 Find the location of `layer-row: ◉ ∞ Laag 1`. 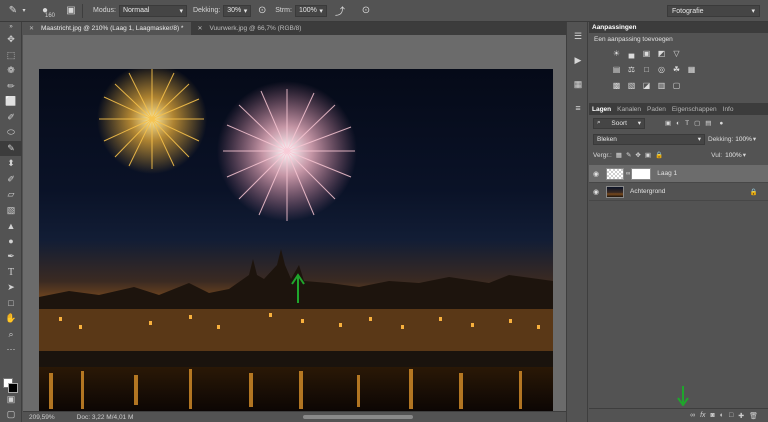

layer-row: ◉ ∞ Laag 1 is located at coordinates (678, 174).